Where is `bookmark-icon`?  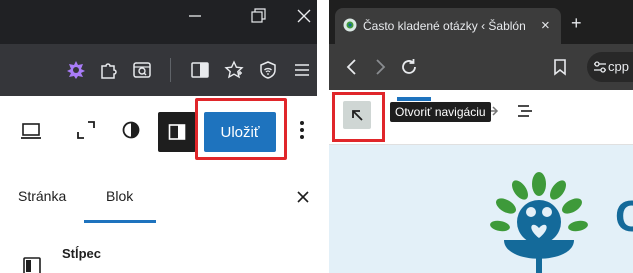
bookmark-icon is located at coordinates (560, 67).